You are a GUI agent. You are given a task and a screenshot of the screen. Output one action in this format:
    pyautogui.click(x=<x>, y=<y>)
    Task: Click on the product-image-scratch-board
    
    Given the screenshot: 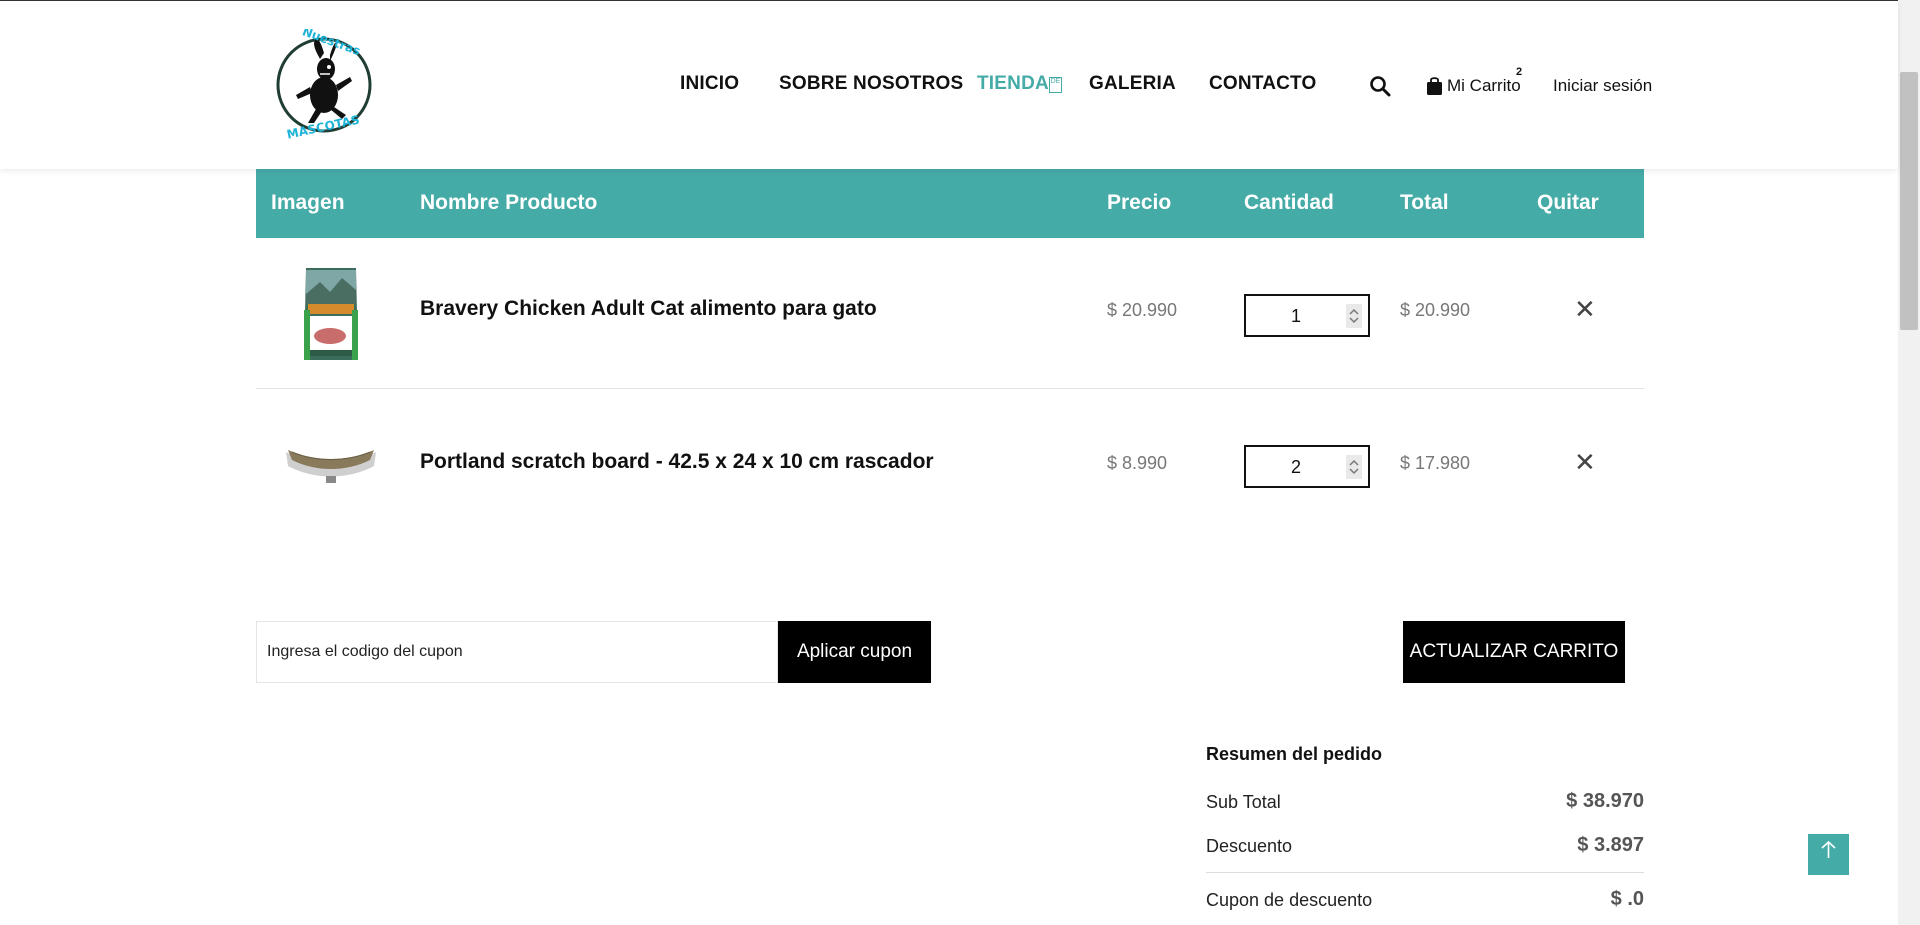 What is the action you would take?
    pyautogui.click(x=331, y=465)
    